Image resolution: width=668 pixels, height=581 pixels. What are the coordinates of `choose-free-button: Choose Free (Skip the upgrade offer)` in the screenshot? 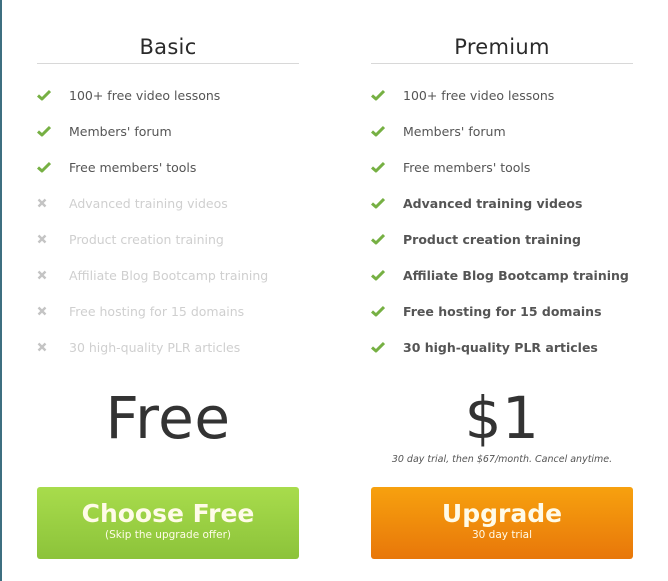 It's located at (168, 523).